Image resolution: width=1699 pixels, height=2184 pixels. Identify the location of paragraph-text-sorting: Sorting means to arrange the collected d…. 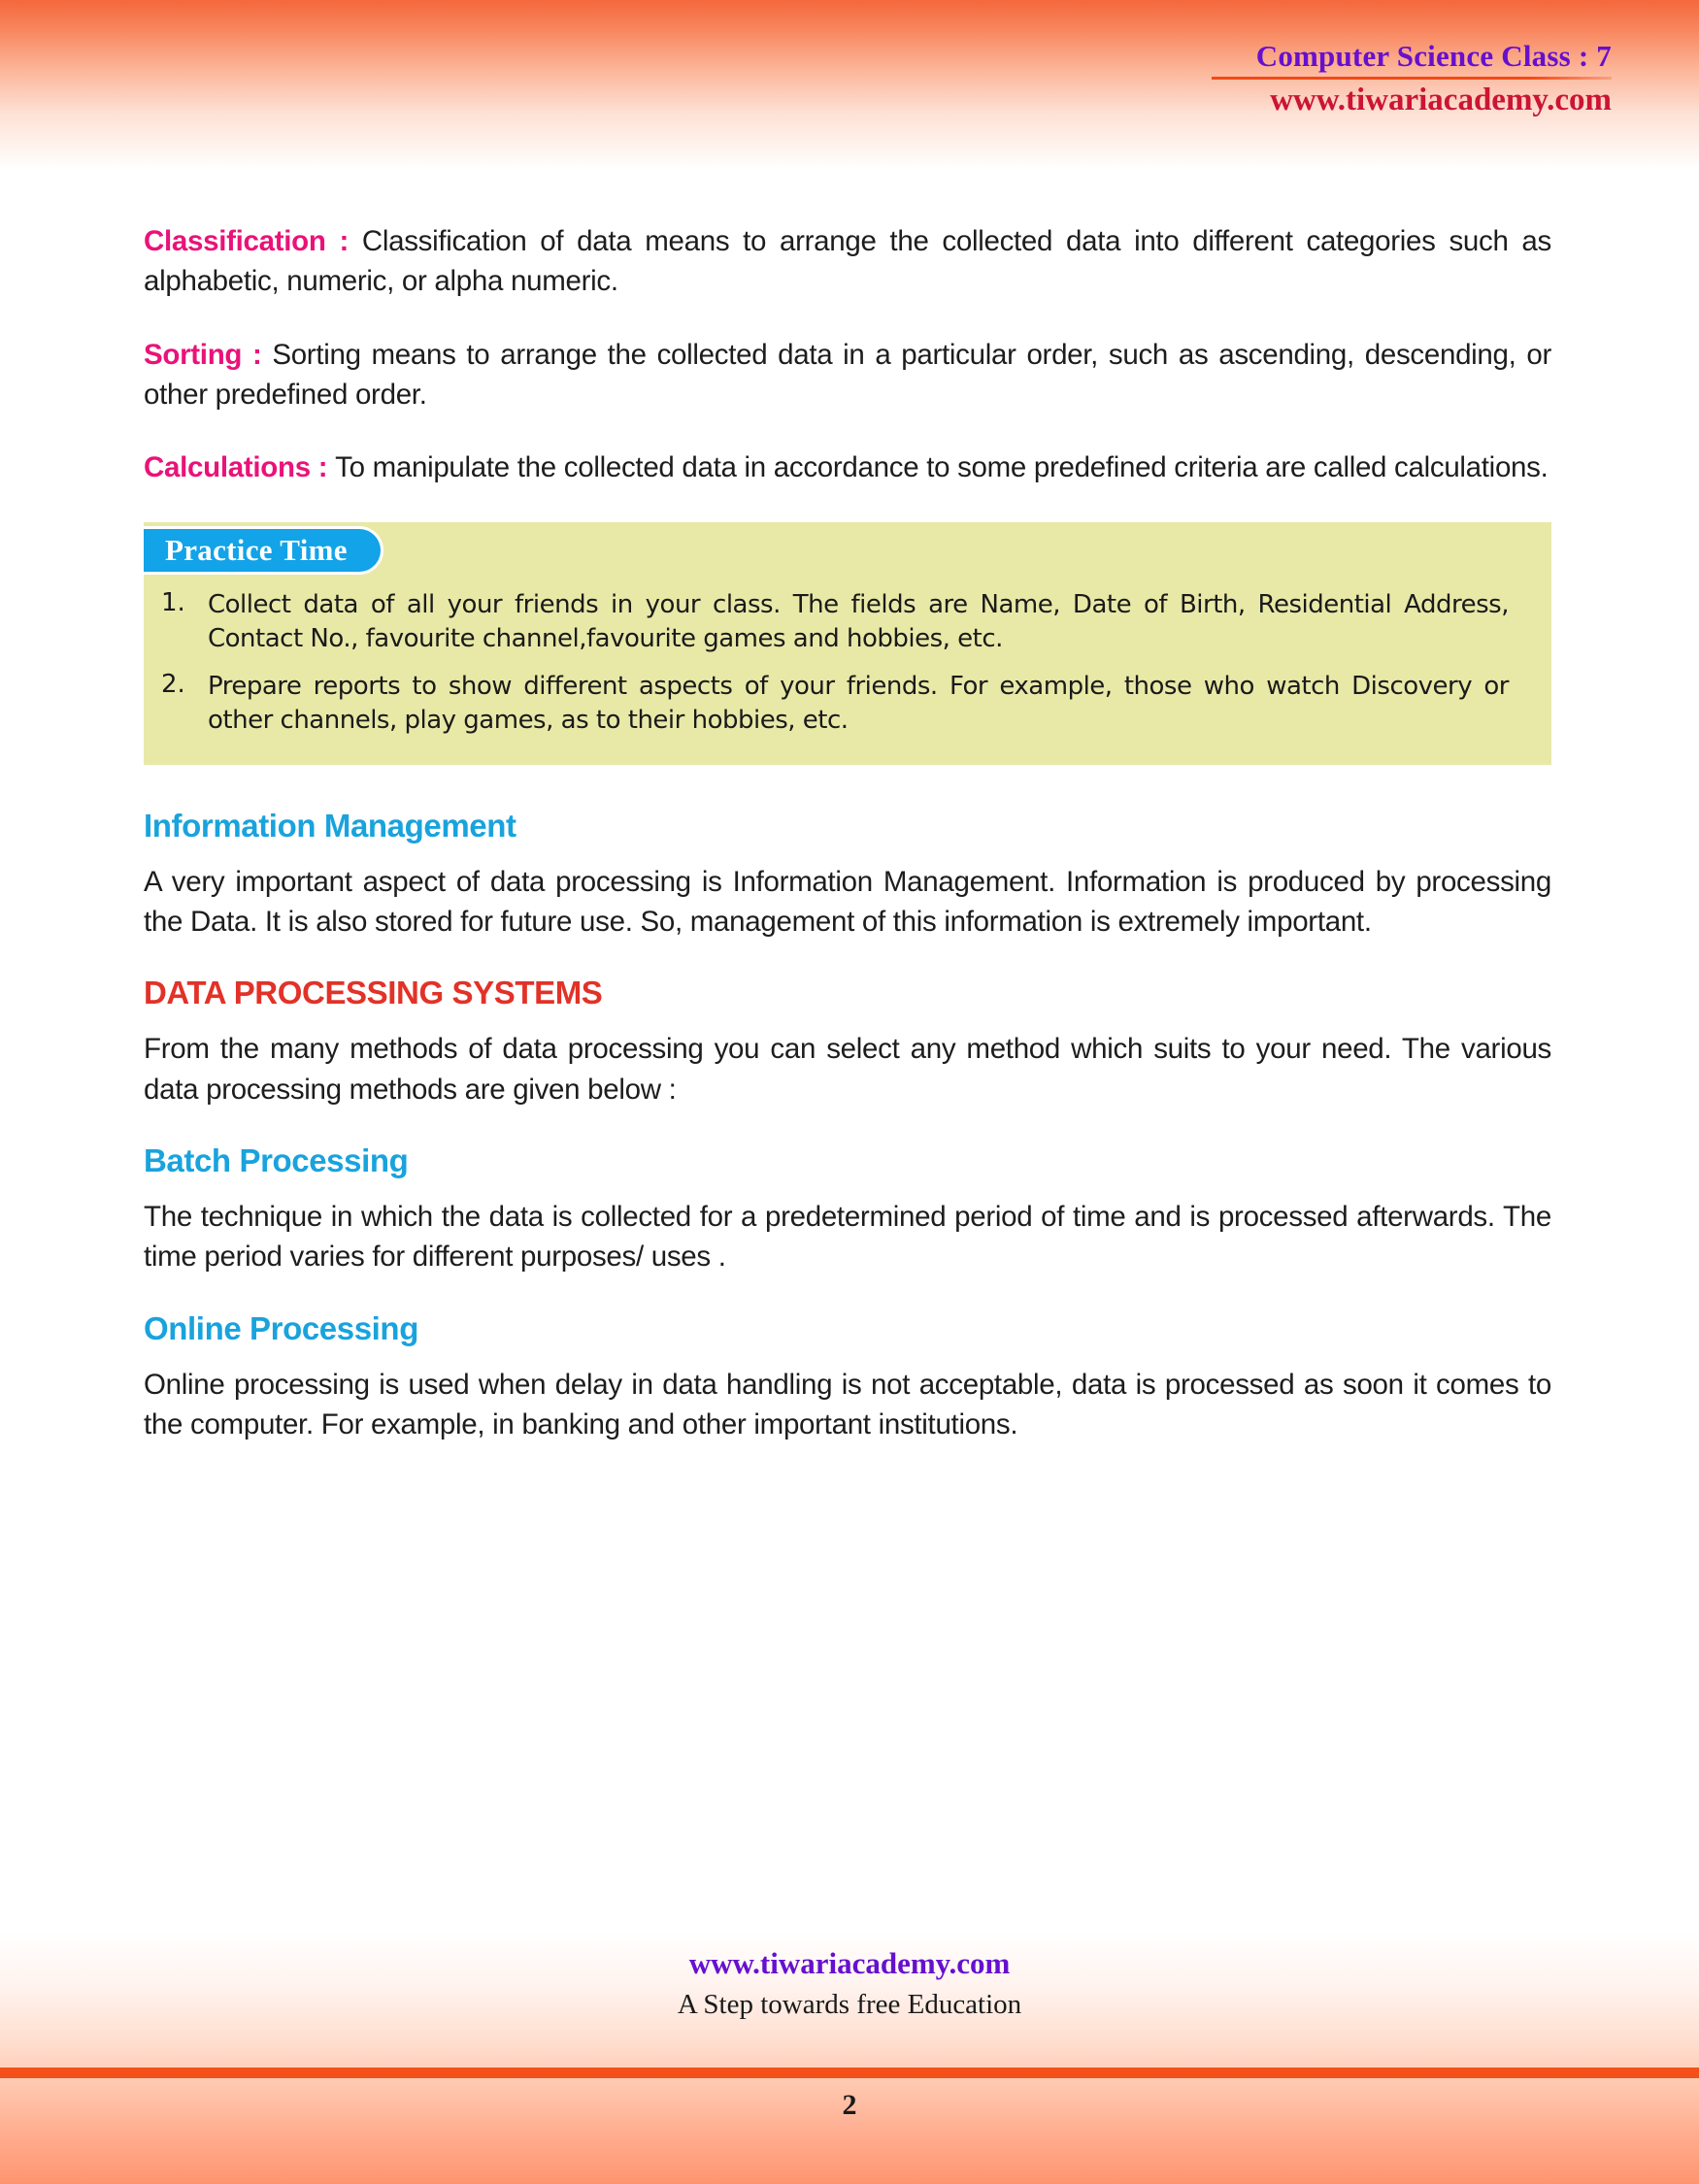
(847, 374).